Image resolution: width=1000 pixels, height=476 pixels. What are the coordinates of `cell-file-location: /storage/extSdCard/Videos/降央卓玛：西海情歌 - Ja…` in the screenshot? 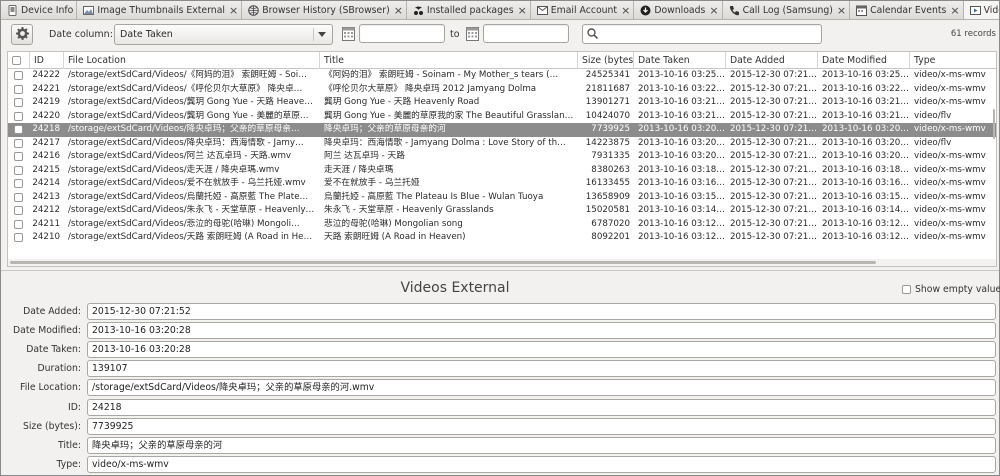 It's located at (186, 142).